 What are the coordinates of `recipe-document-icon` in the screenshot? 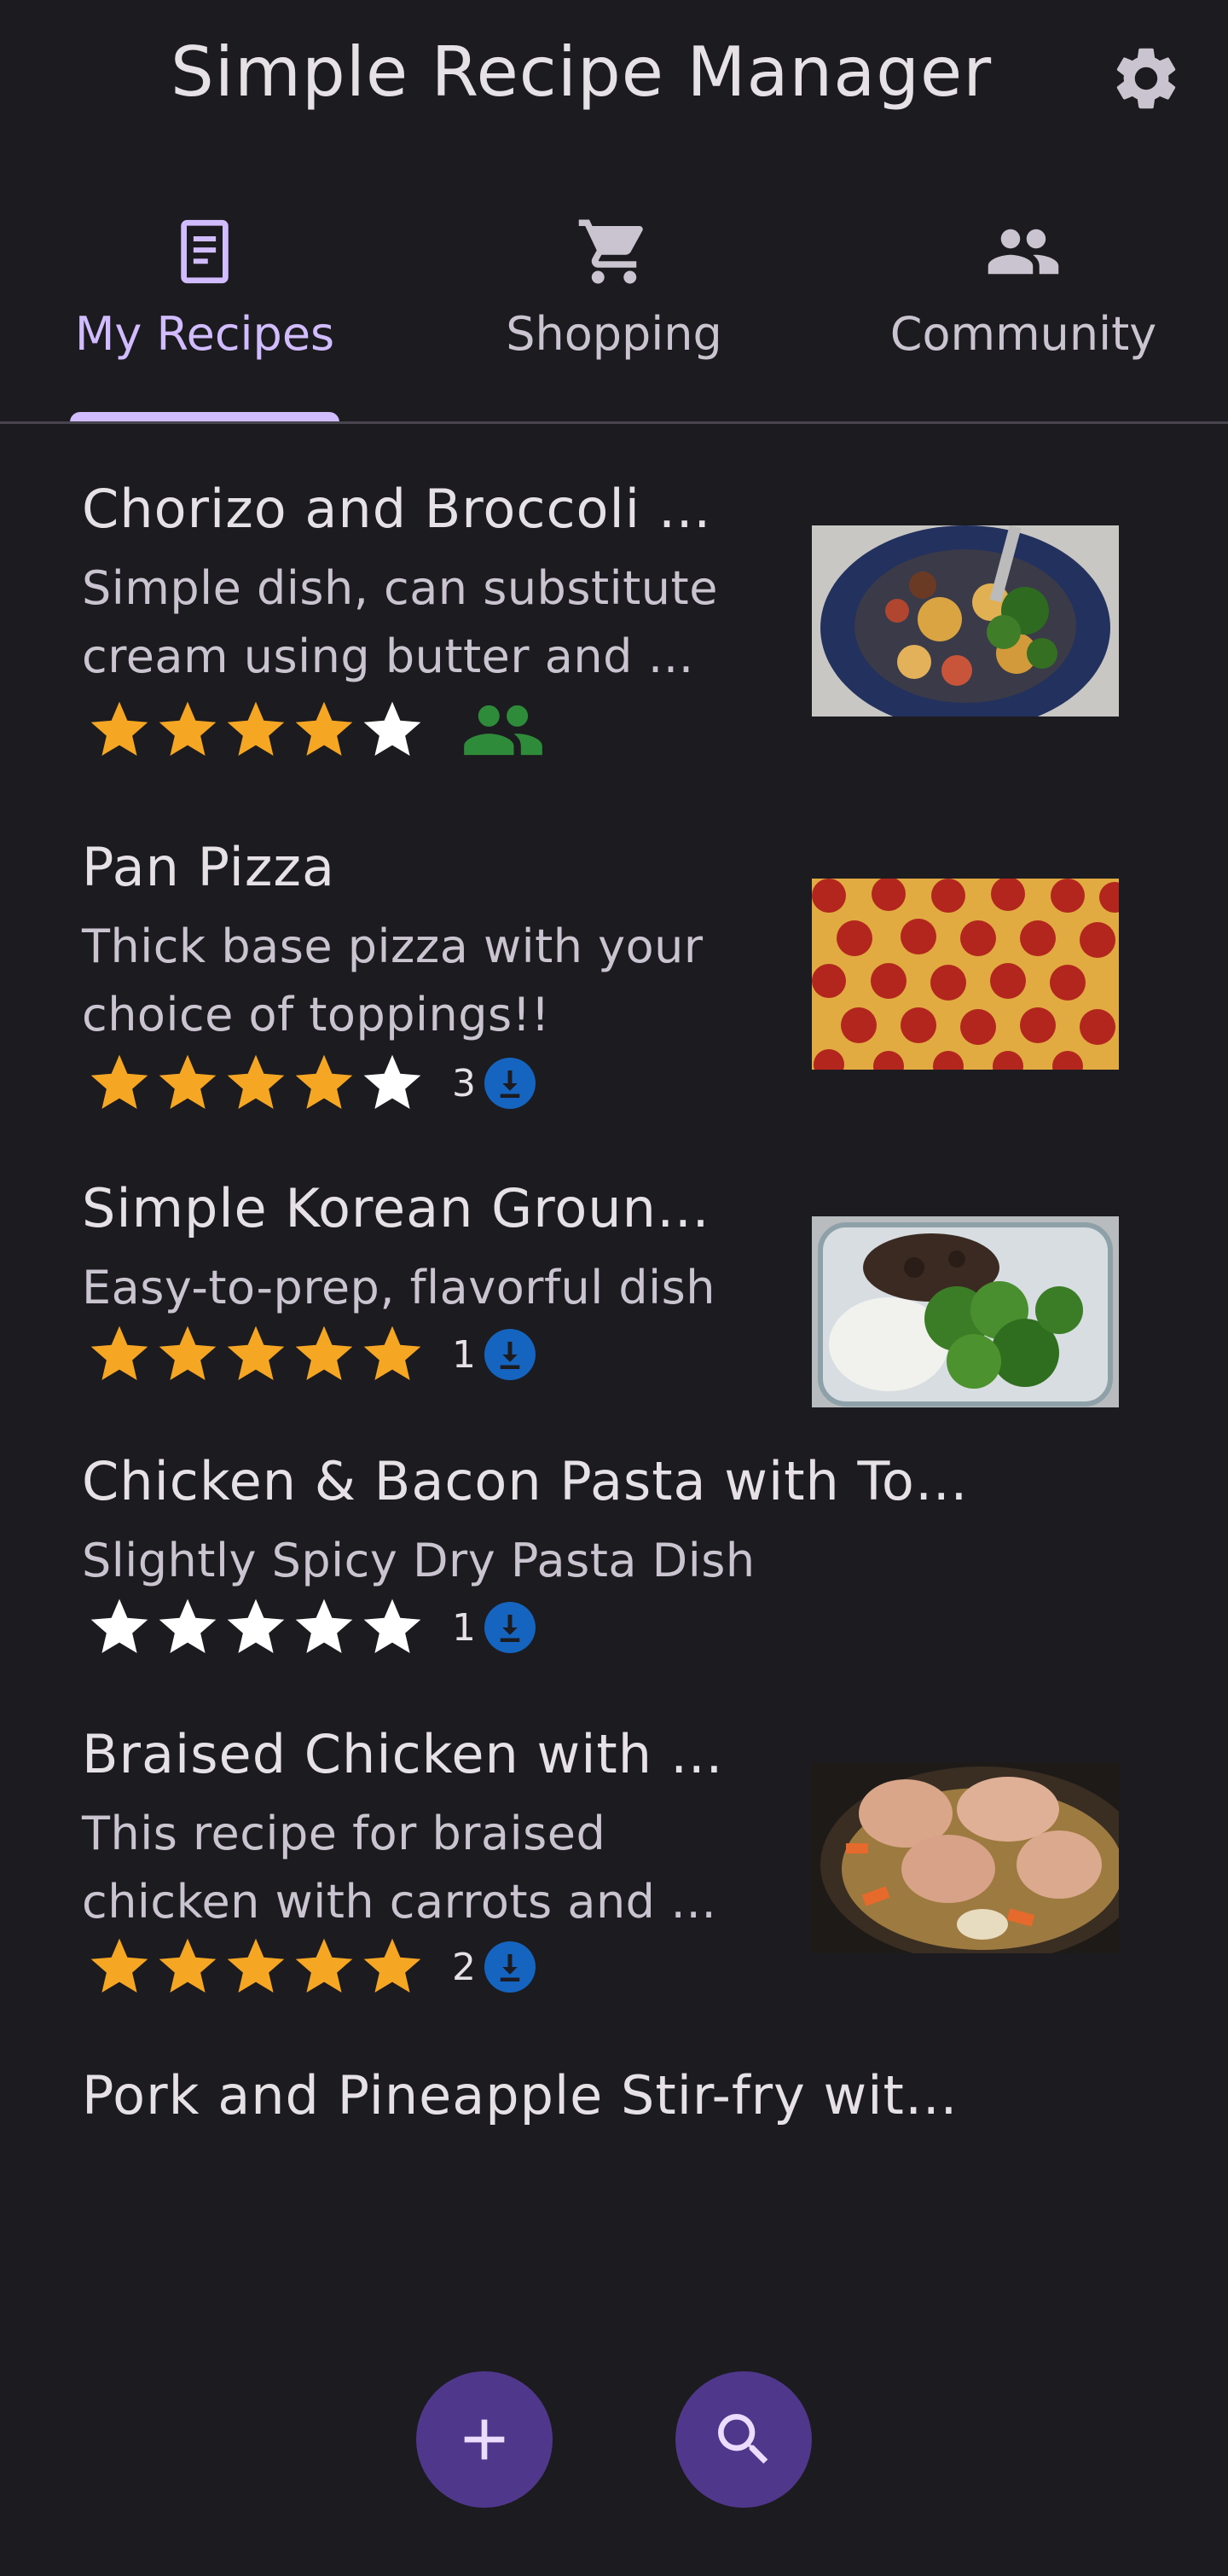 It's located at (205, 251).